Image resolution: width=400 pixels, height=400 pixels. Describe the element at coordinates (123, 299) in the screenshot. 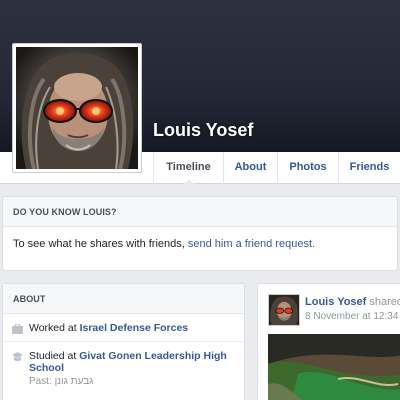

I see `about-card-header: ABOUT` at that location.